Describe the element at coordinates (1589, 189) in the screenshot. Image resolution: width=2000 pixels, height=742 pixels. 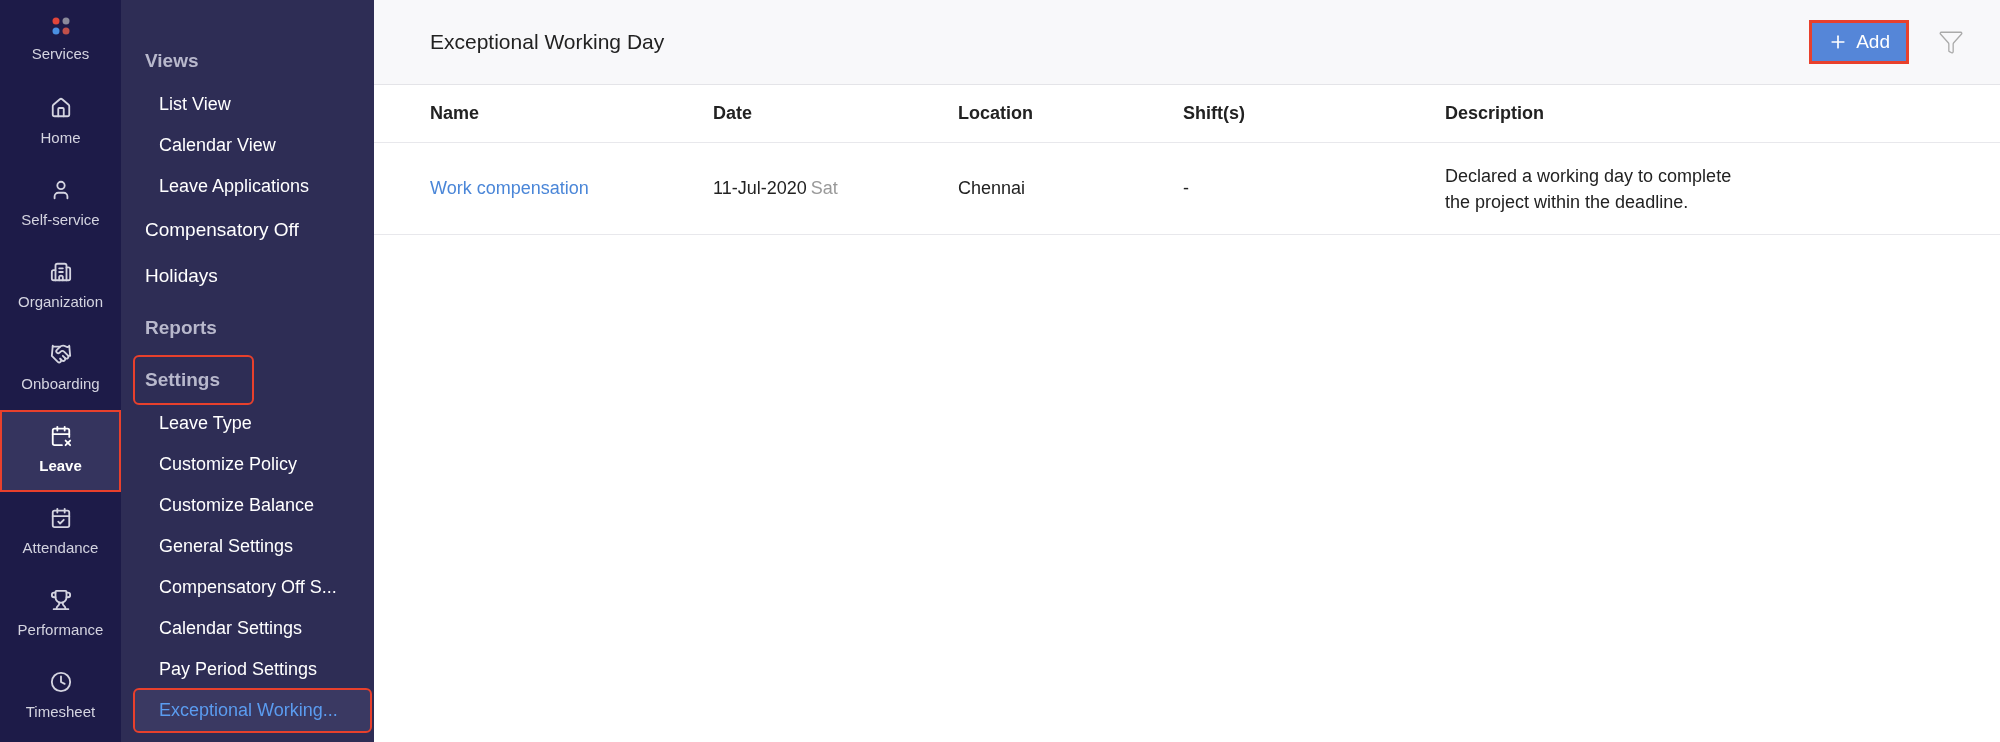
I see `description-text: Declared a working day to complete the project within the deadline.` at that location.